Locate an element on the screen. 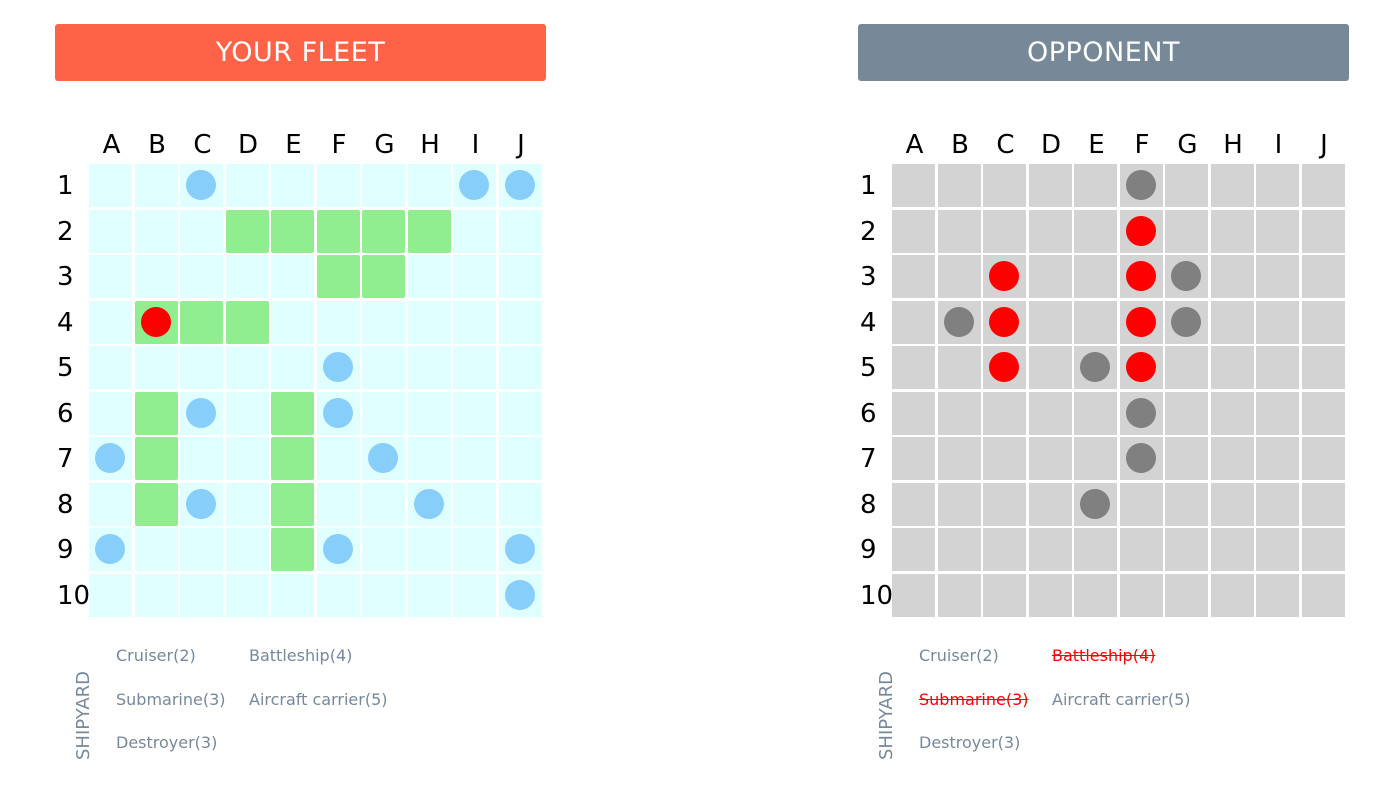  opponent-cell-h9 is located at coordinates (1232, 549).